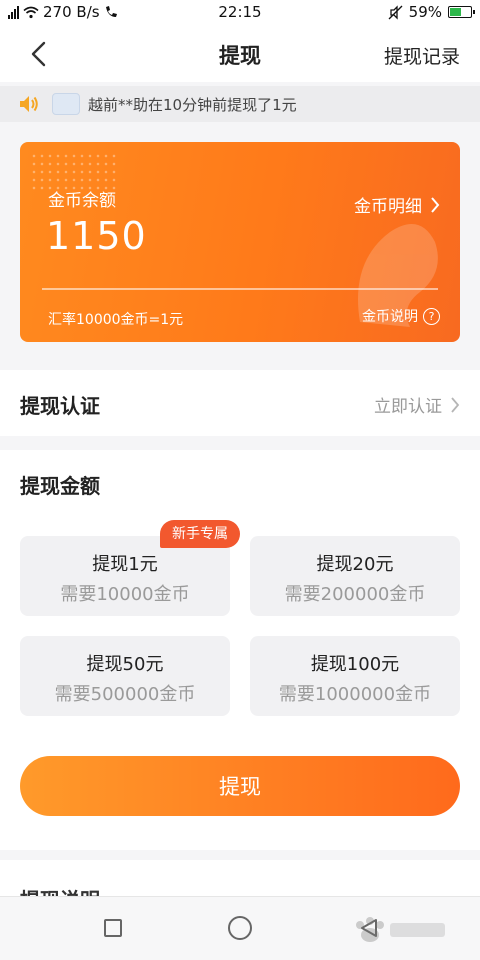  I want to click on option-cost: 需要10000金币, so click(125, 594).